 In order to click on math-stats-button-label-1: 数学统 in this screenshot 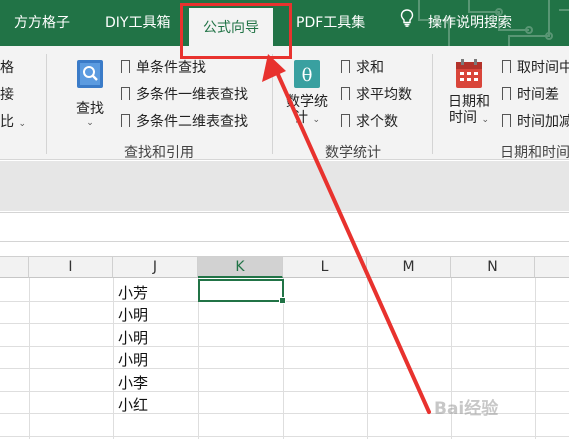, I will do `click(307, 102)`.